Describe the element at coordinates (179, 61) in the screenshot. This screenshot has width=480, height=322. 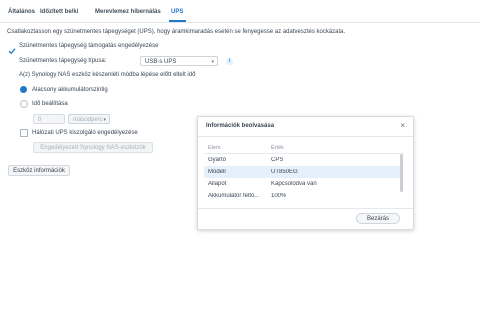
I see `ups-type-select: USB-s UPS ▾` at that location.